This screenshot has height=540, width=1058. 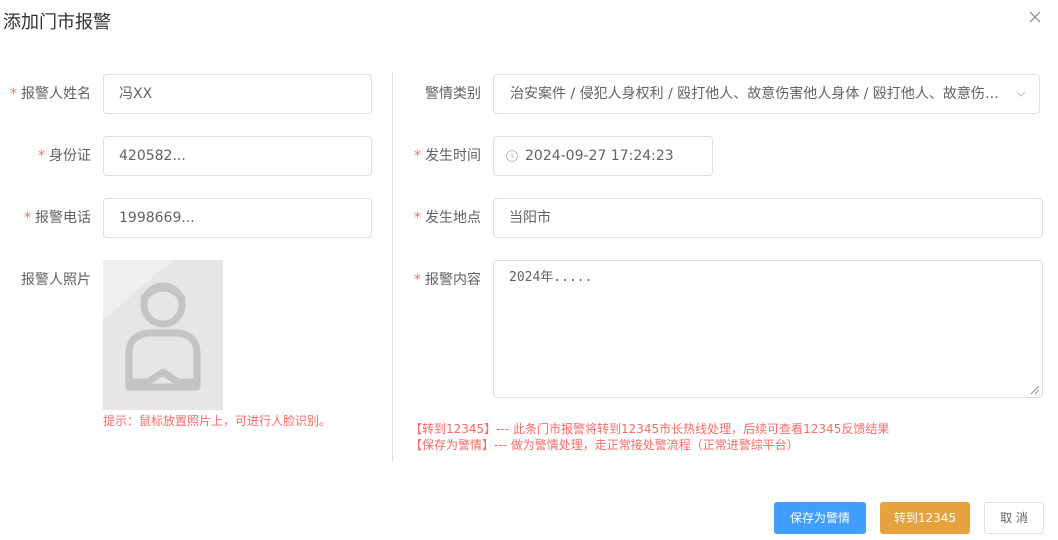 What do you see at coordinates (604, 445) in the screenshot?
I see `save-alert-note: 【保存为警情】--- 做为警情处理，走正常接处警流程（正常进警综平台）` at bounding box center [604, 445].